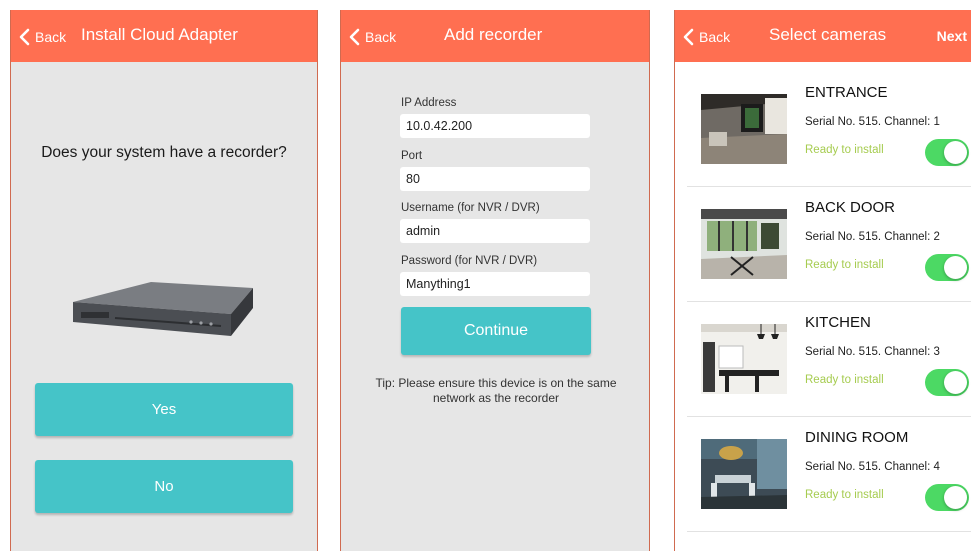 This screenshot has height=551, width=971. I want to click on nav-bar: Back Install Cloud Adapter, so click(164, 36).